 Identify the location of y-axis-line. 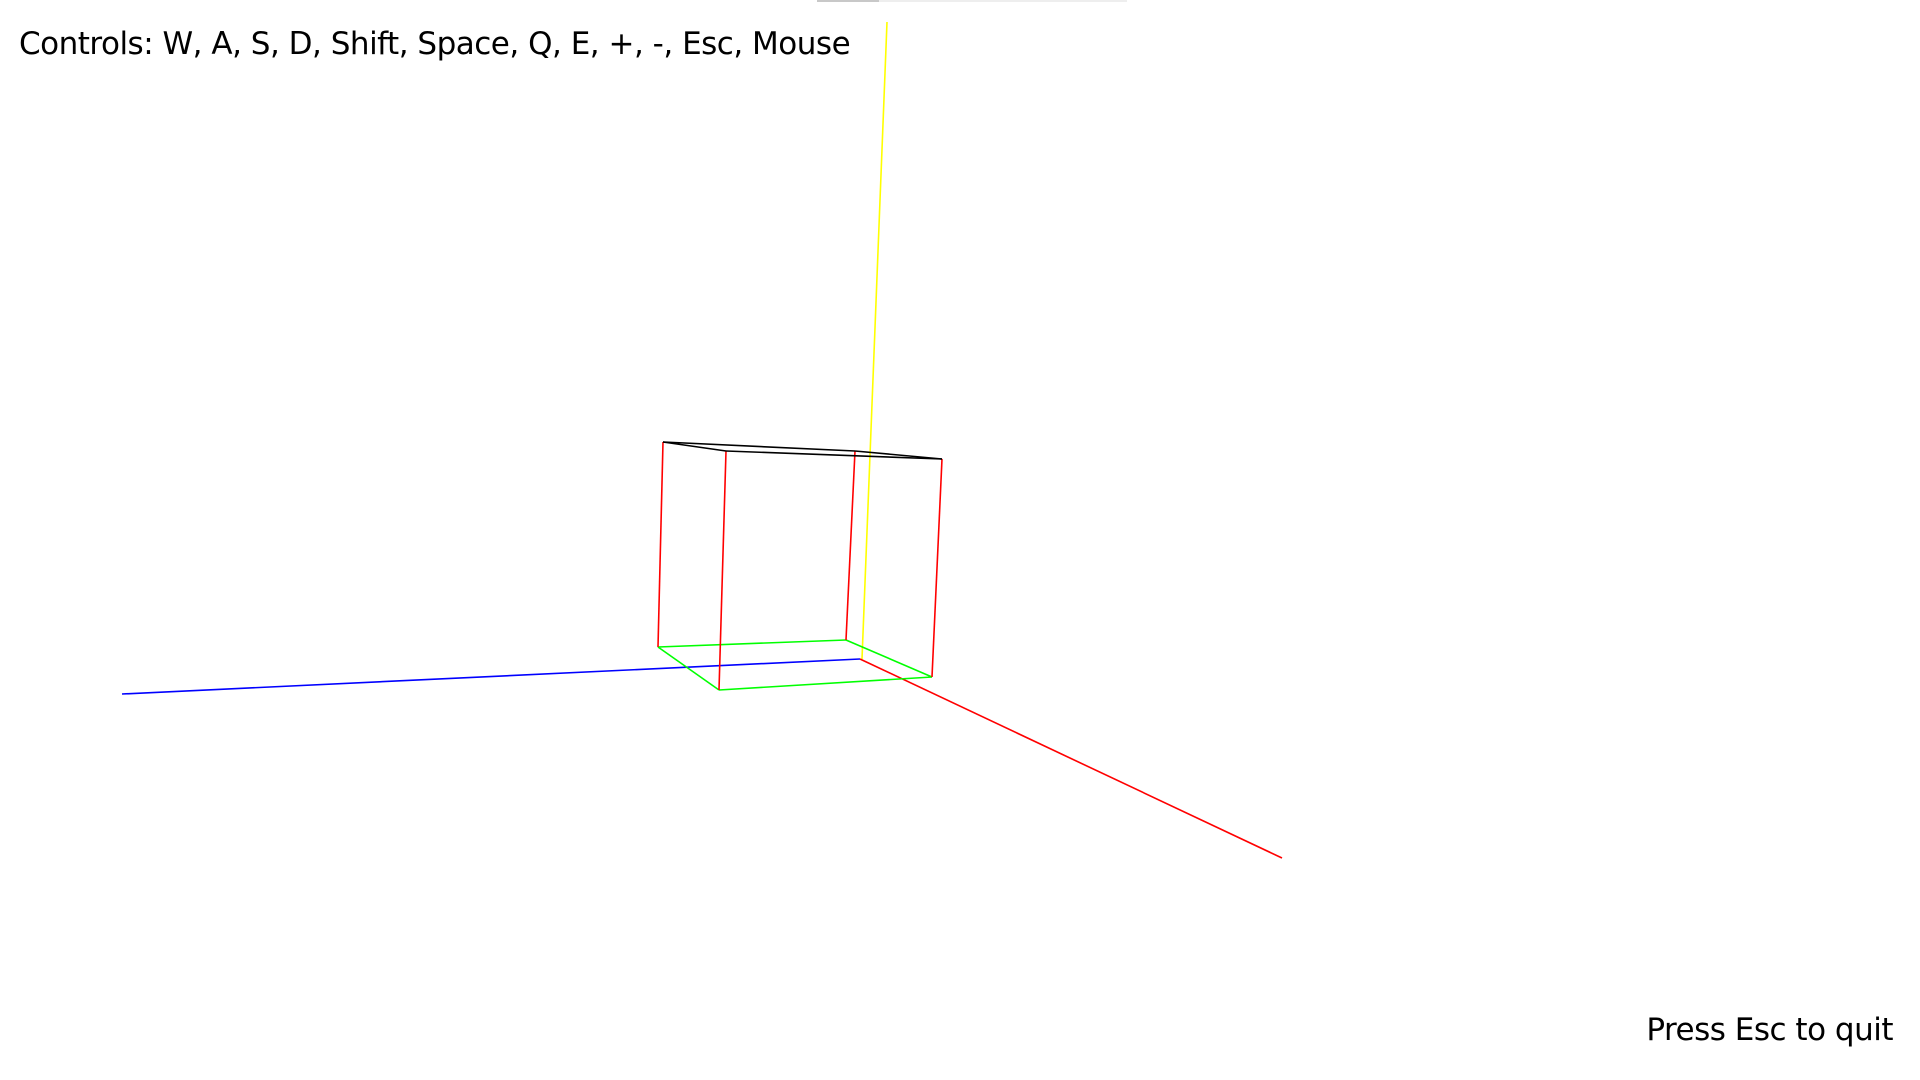
(874, 340).